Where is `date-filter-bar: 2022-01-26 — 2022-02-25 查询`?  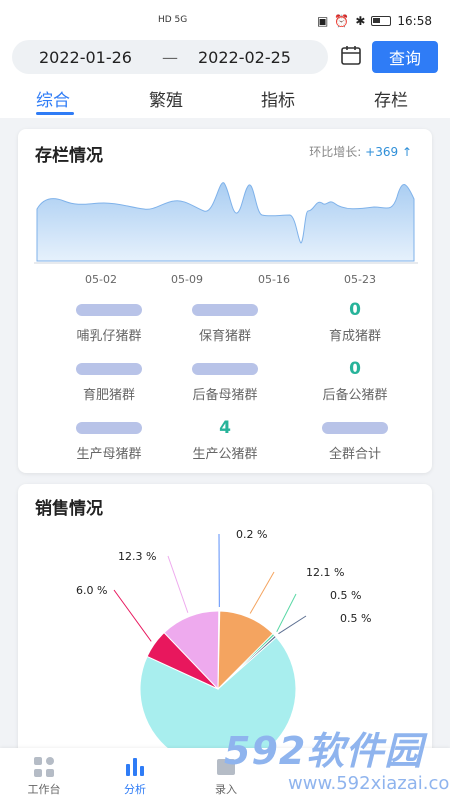 date-filter-bar: 2022-01-26 — 2022-02-25 查询 is located at coordinates (225, 61).